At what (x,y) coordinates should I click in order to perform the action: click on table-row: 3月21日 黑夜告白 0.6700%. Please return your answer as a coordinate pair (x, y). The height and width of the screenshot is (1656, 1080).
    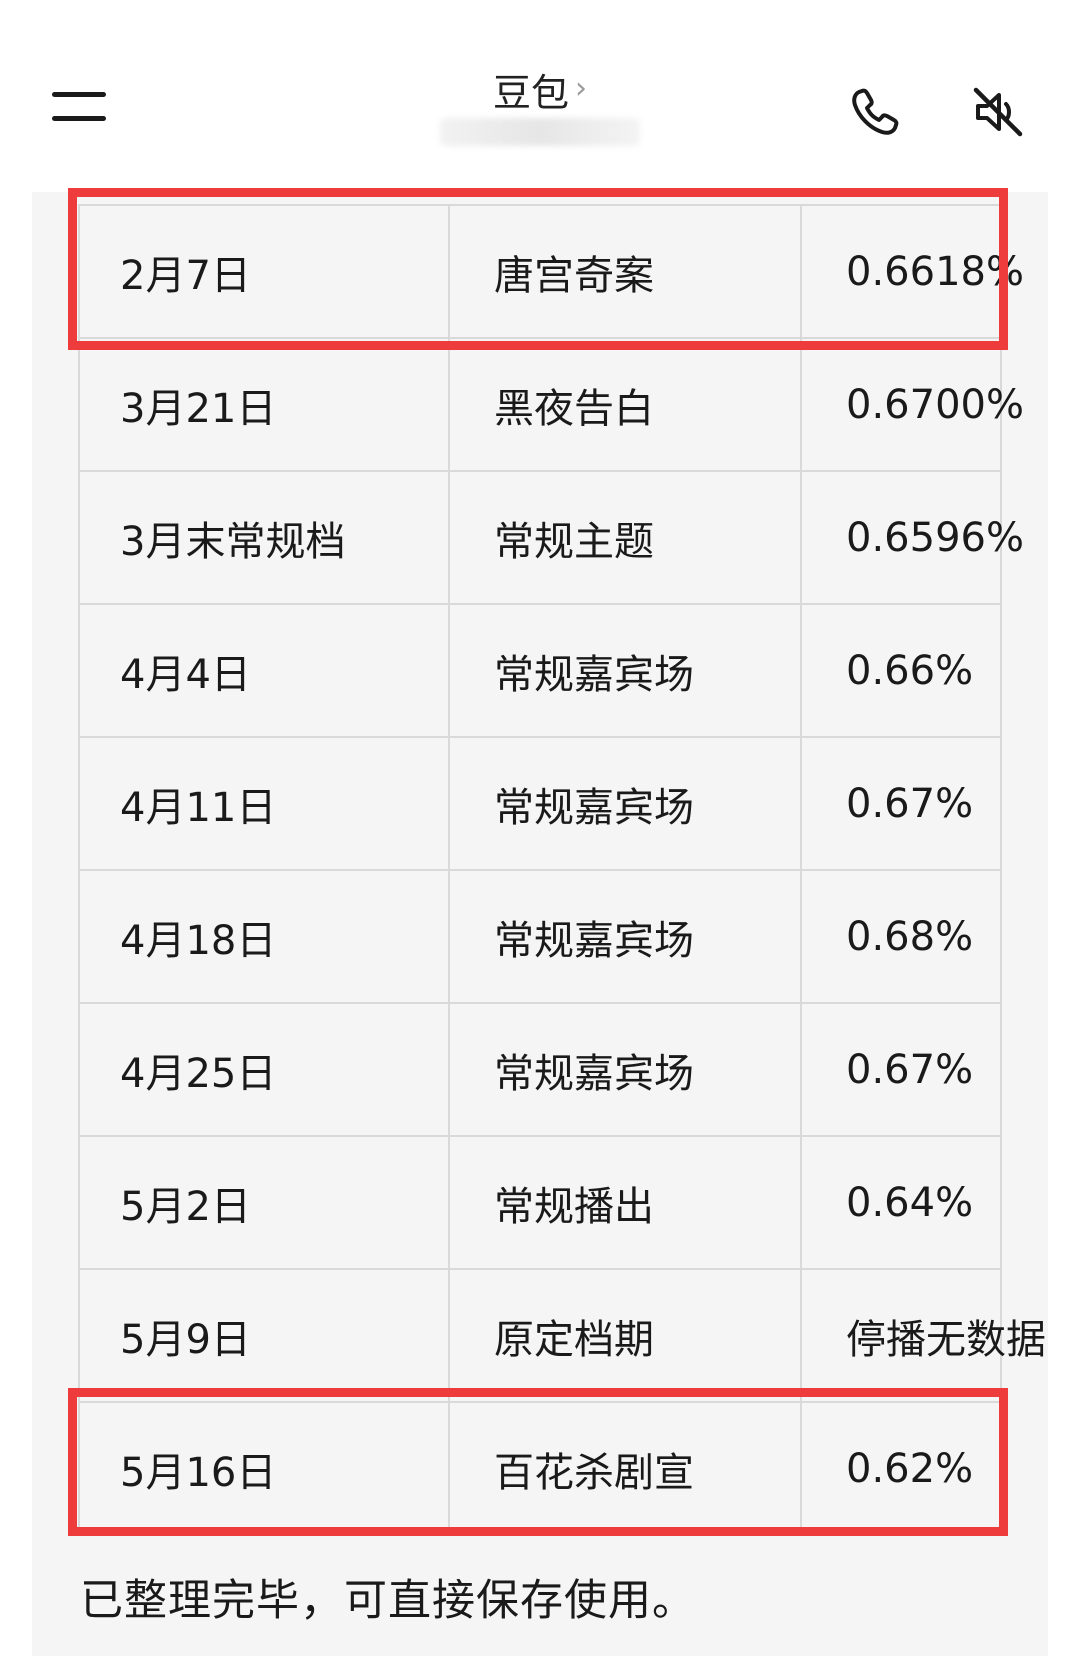
    Looking at the image, I should click on (551, 404).